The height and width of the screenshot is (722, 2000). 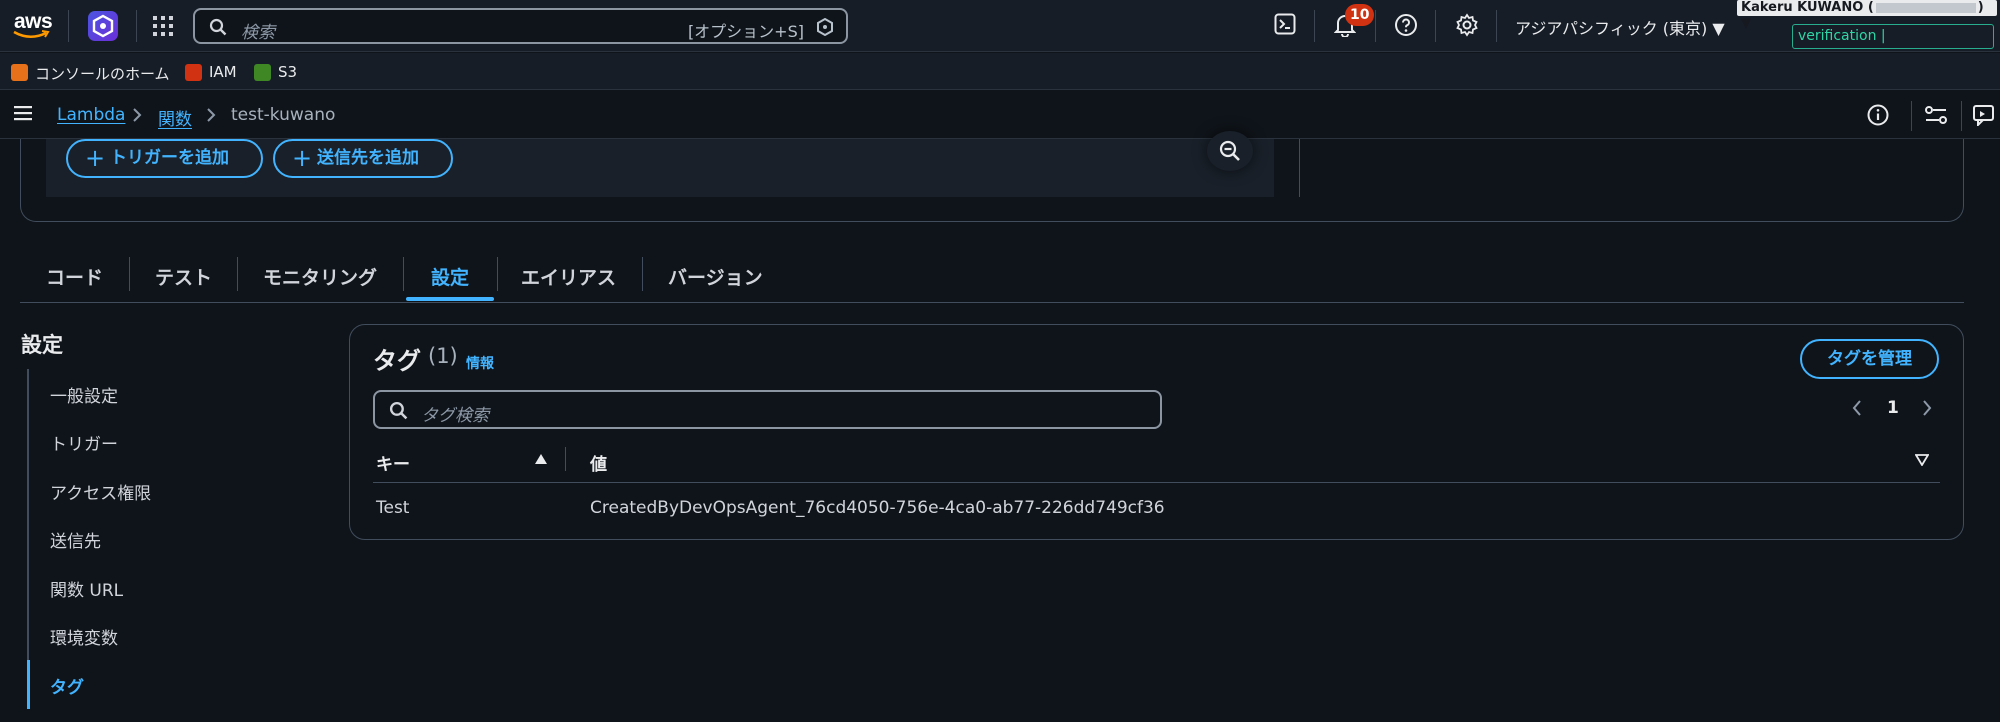 I want to click on tags-heading: タグ, so click(x=397, y=361).